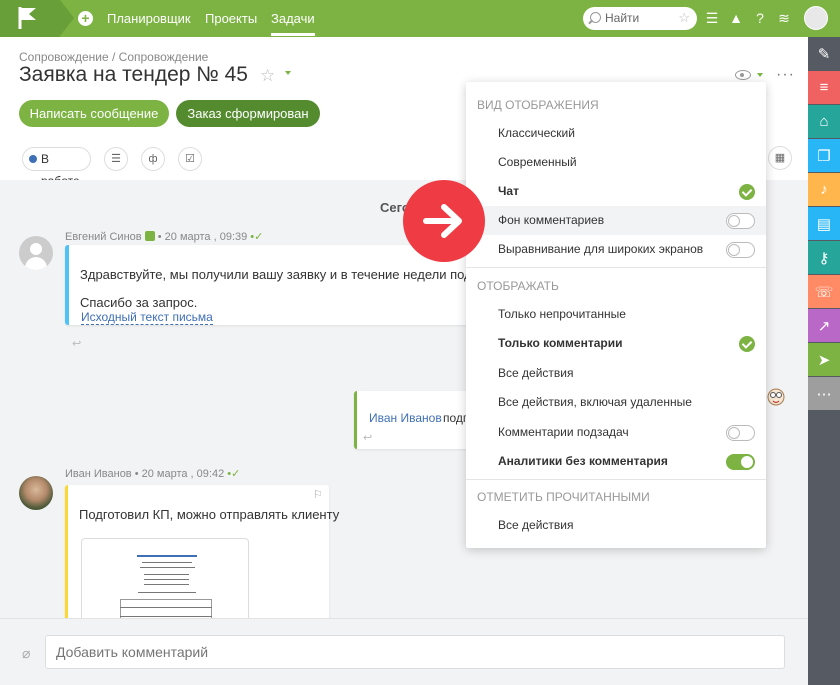 The height and width of the screenshot is (685, 840). Describe the element at coordinates (616, 267) in the screenshot. I see `divider` at that location.